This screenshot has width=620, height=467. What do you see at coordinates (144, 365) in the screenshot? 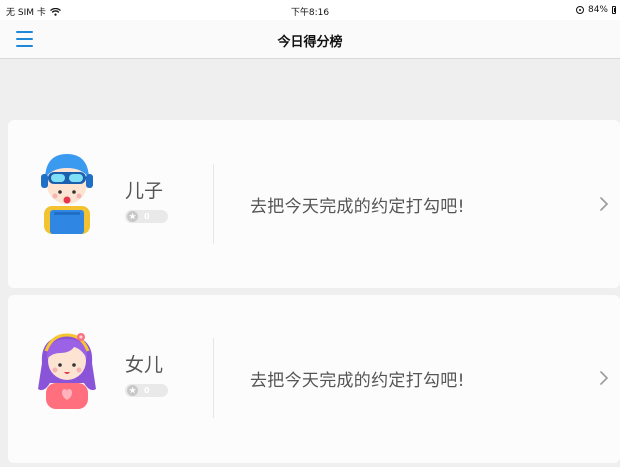
I see `member-name: 女儿` at bounding box center [144, 365].